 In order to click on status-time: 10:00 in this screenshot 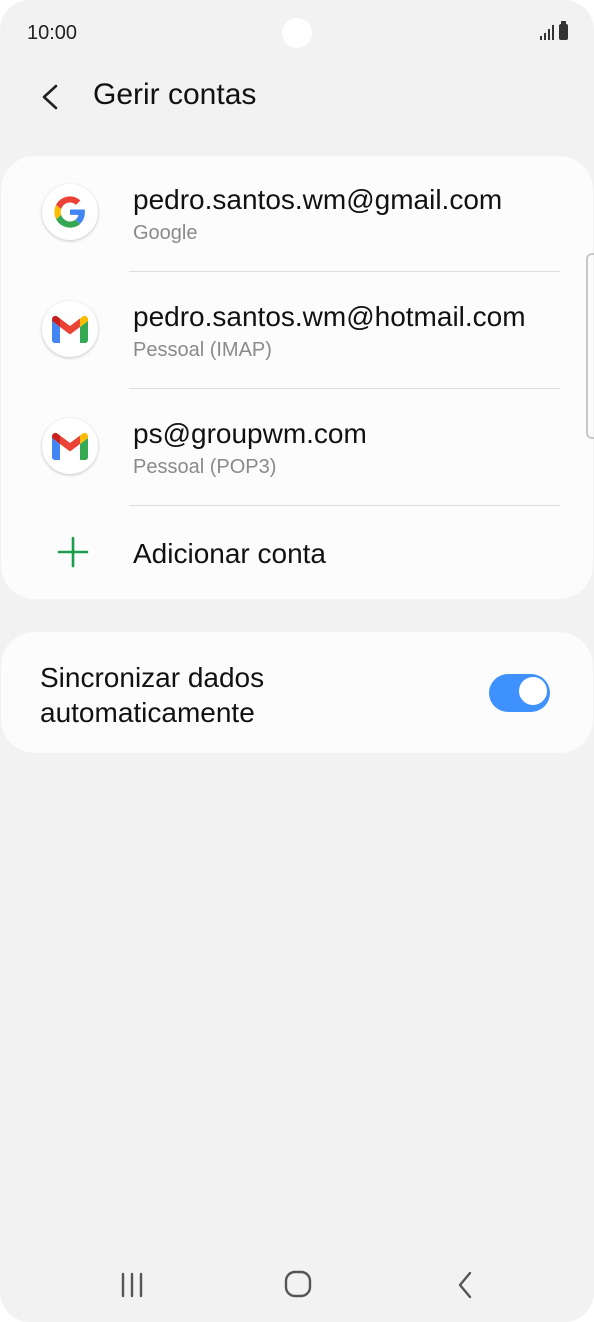, I will do `click(52, 33)`.